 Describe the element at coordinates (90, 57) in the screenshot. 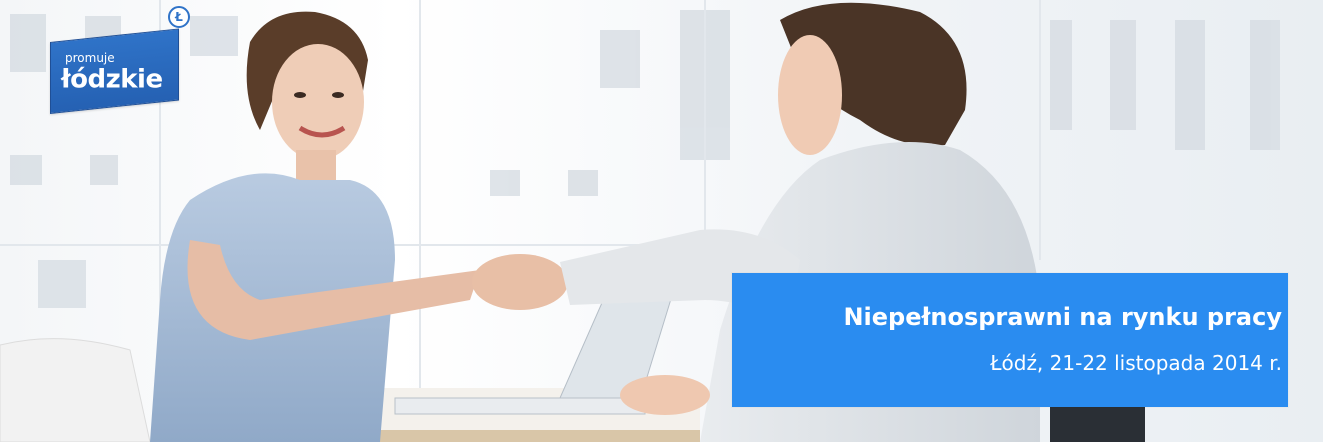

I see `logo-small-text: promuje` at that location.